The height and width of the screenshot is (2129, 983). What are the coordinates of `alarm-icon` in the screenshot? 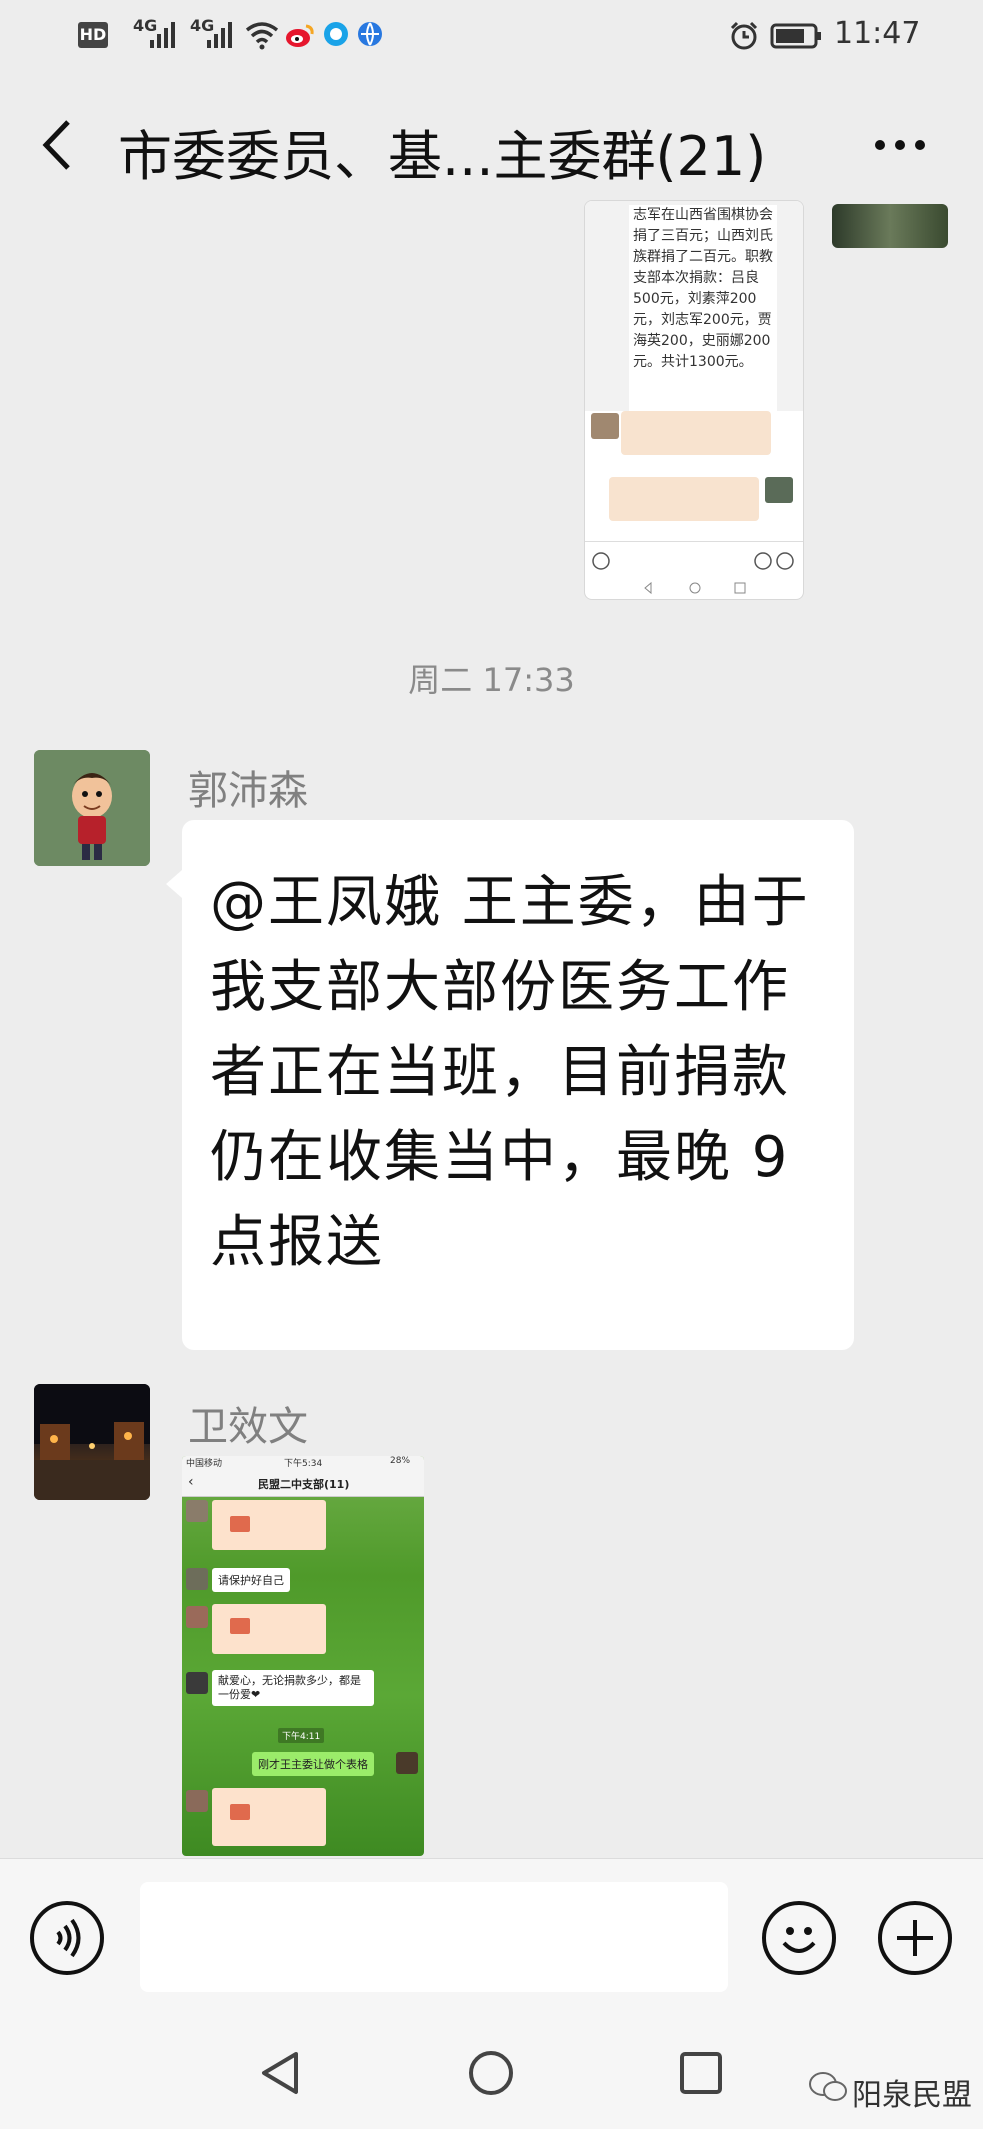 It's located at (744, 35).